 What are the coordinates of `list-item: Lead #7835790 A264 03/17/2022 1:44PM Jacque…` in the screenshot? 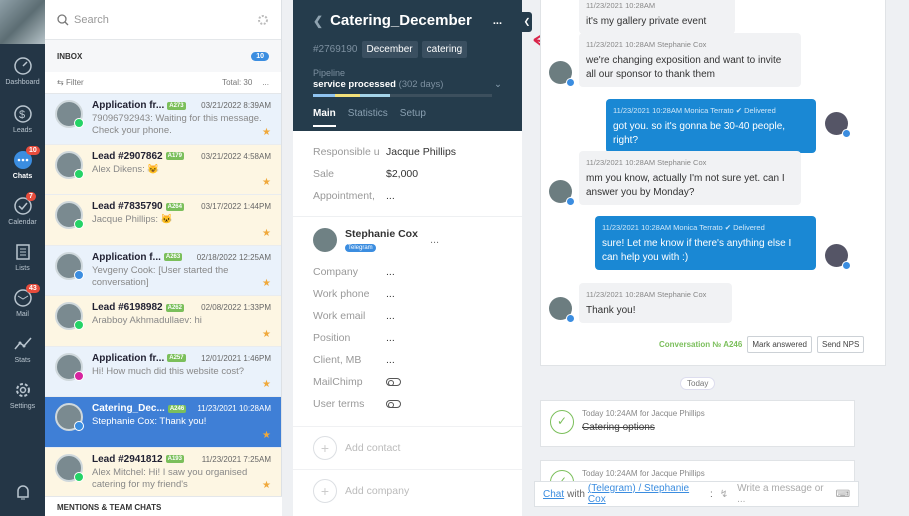 It's located at (163, 220).